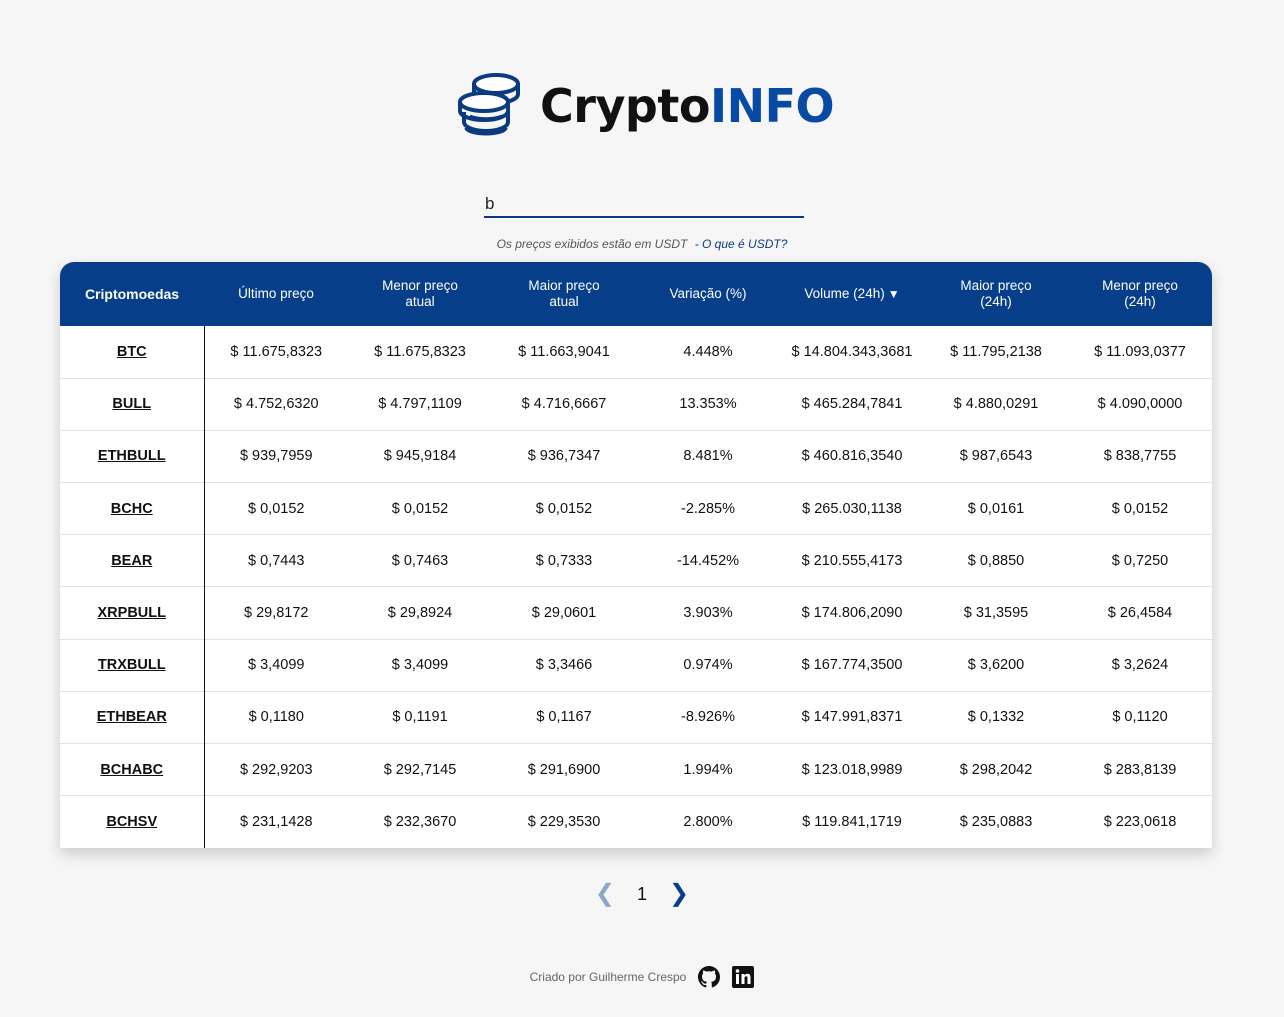 Image resolution: width=1284 pixels, height=1017 pixels. What do you see at coordinates (564, 665) in the screenshot?
I see `cell-high-current: $ 3,3466` at bounding box center [564, 665].